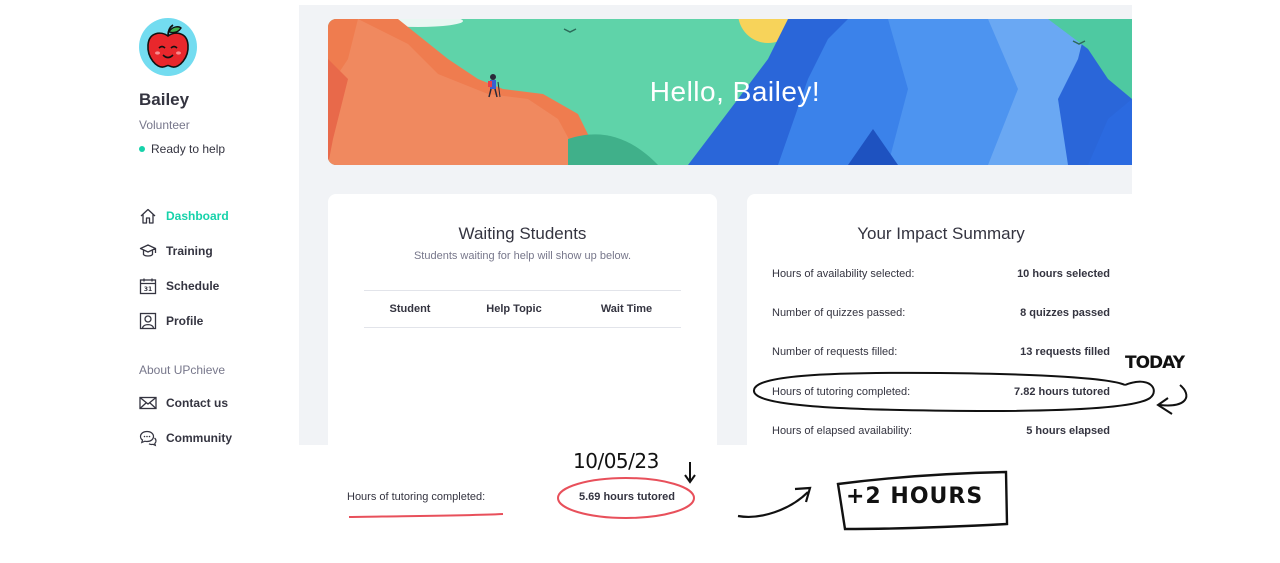 The height and width of the screenshot is (563, 1280). I want to click on calendar-icon: 31, so click(148, 286).